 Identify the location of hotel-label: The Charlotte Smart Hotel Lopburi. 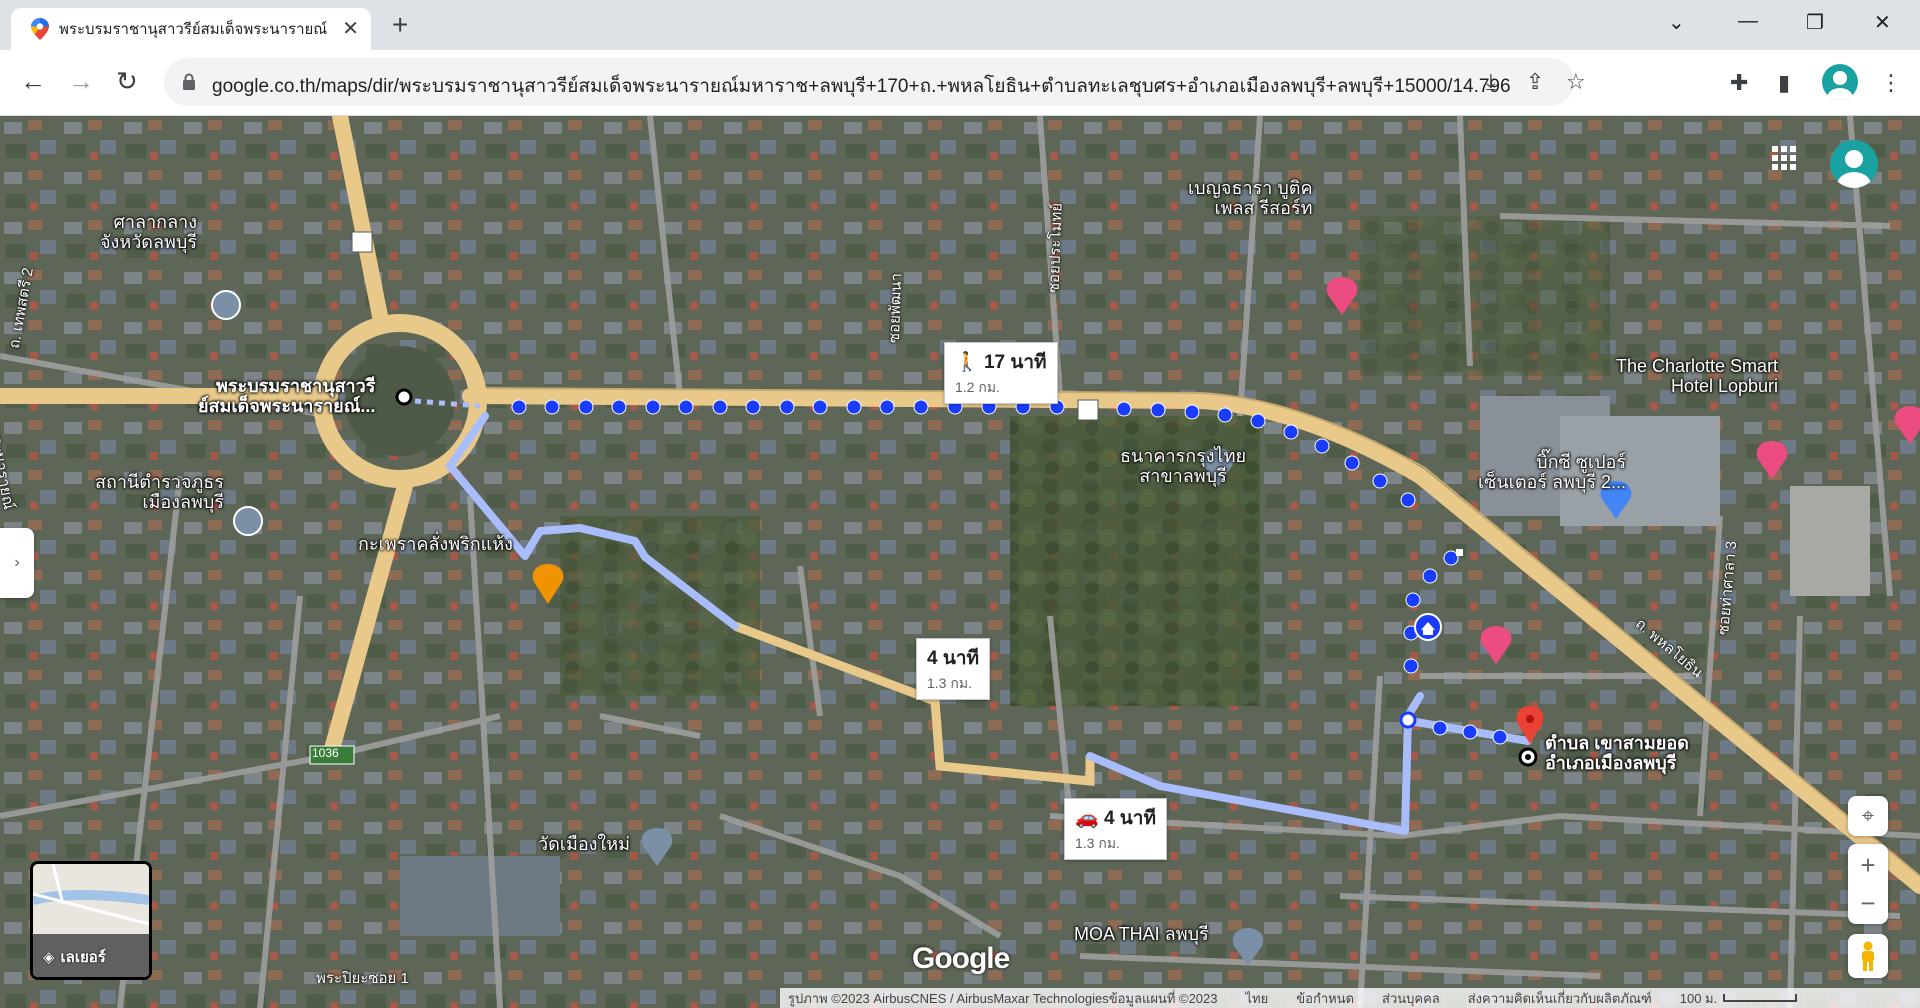
(1697, 376).